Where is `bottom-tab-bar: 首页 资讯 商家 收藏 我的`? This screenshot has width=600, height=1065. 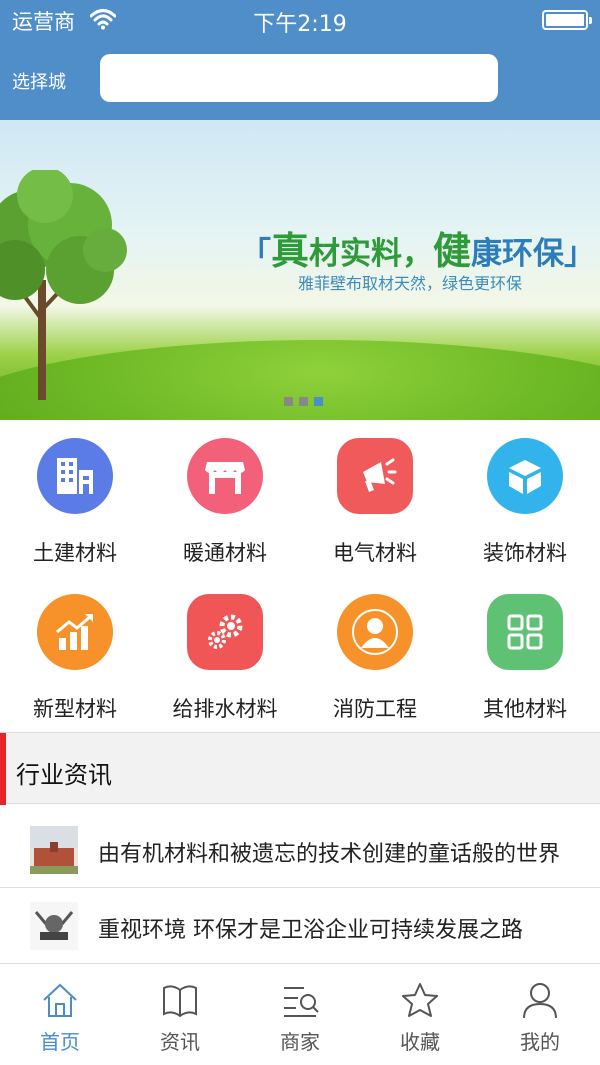 bottom-tab-bar: 首页 资讯 商家 收藏 我的 is located at coordinates (300, 1014).